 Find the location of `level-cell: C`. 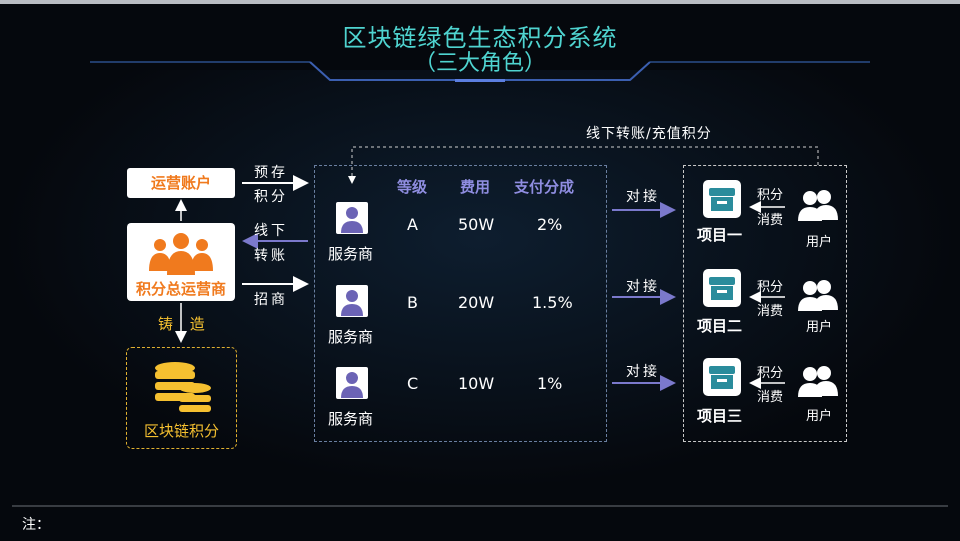

level-cell: C is located at coordinates (413, 383).